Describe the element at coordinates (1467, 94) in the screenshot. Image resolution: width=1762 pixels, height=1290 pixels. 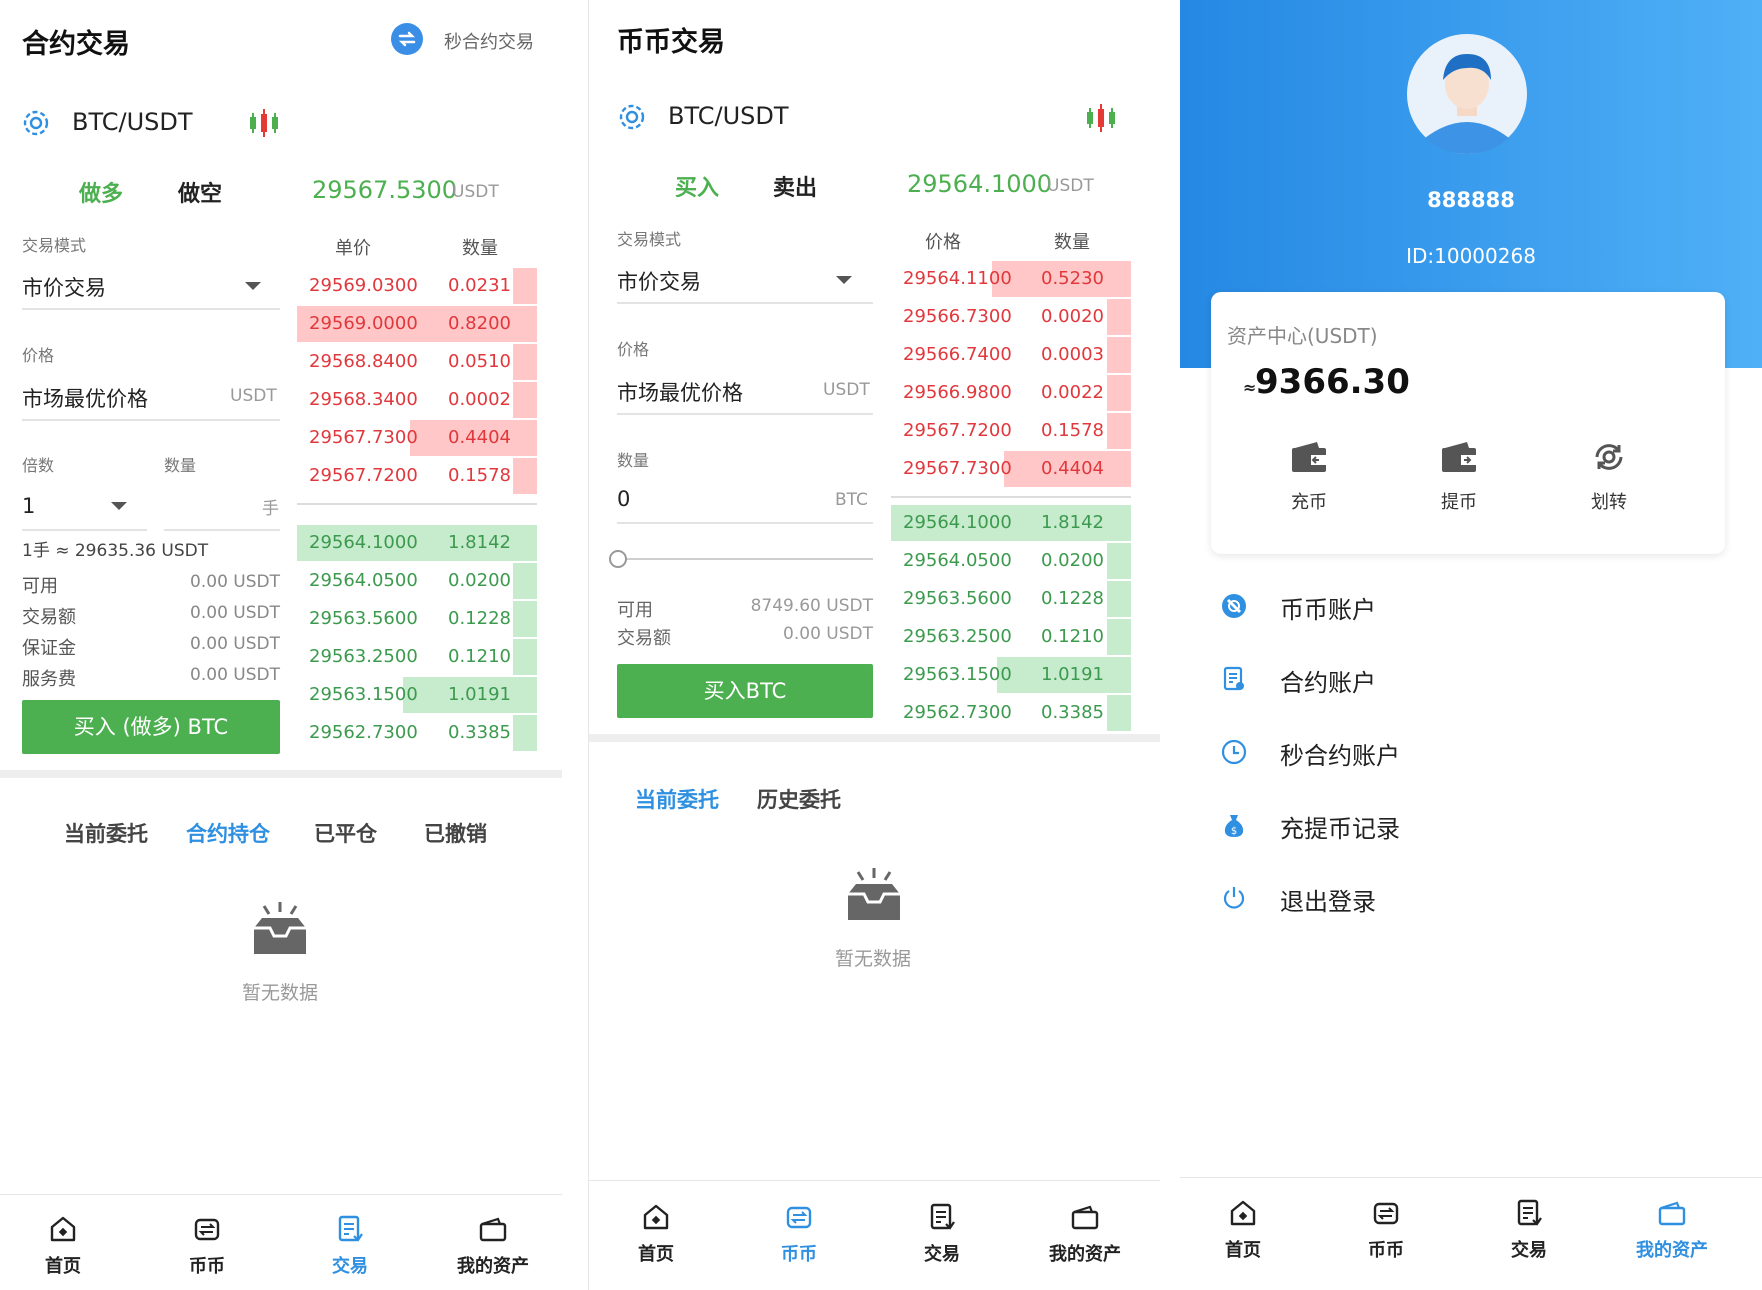
I see `avatar` at that location.